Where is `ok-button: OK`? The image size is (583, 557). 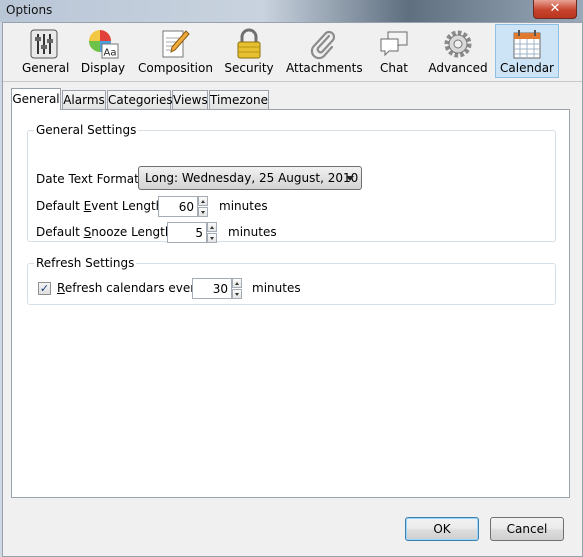
ok-button: OK is located at coordinates (442, 529).